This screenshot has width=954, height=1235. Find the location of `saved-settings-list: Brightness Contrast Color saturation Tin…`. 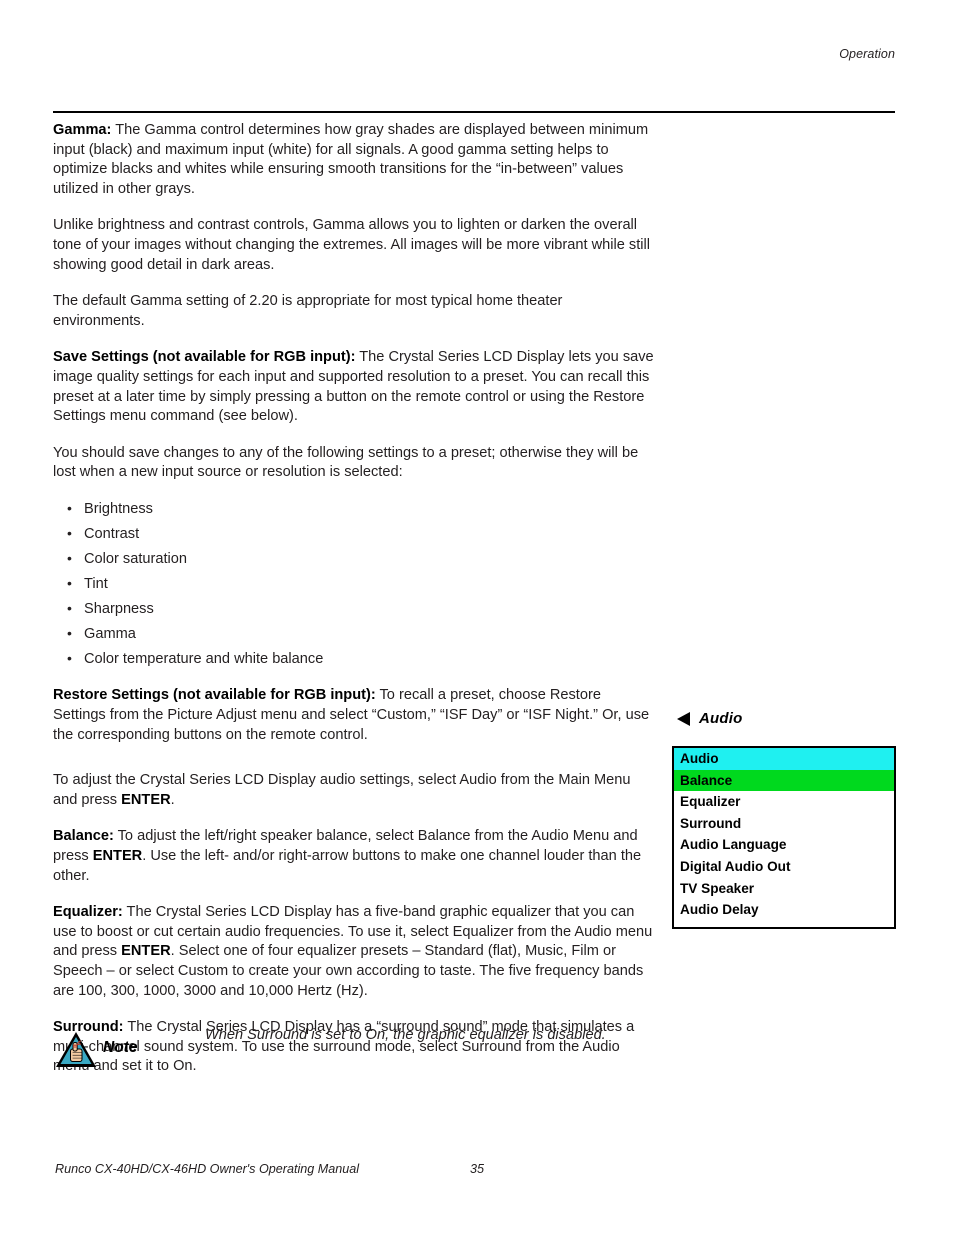

saved-settings-list: Brightness Contrast Color saturation Tin… is located at coordinates (354, 584).